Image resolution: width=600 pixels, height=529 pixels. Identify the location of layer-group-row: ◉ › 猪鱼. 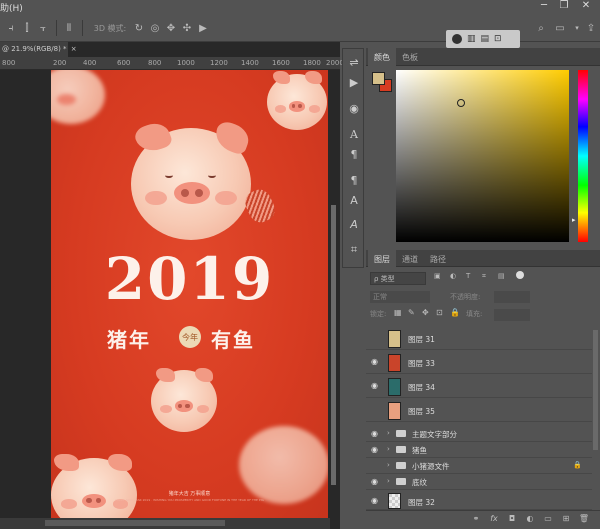
(479, 450).